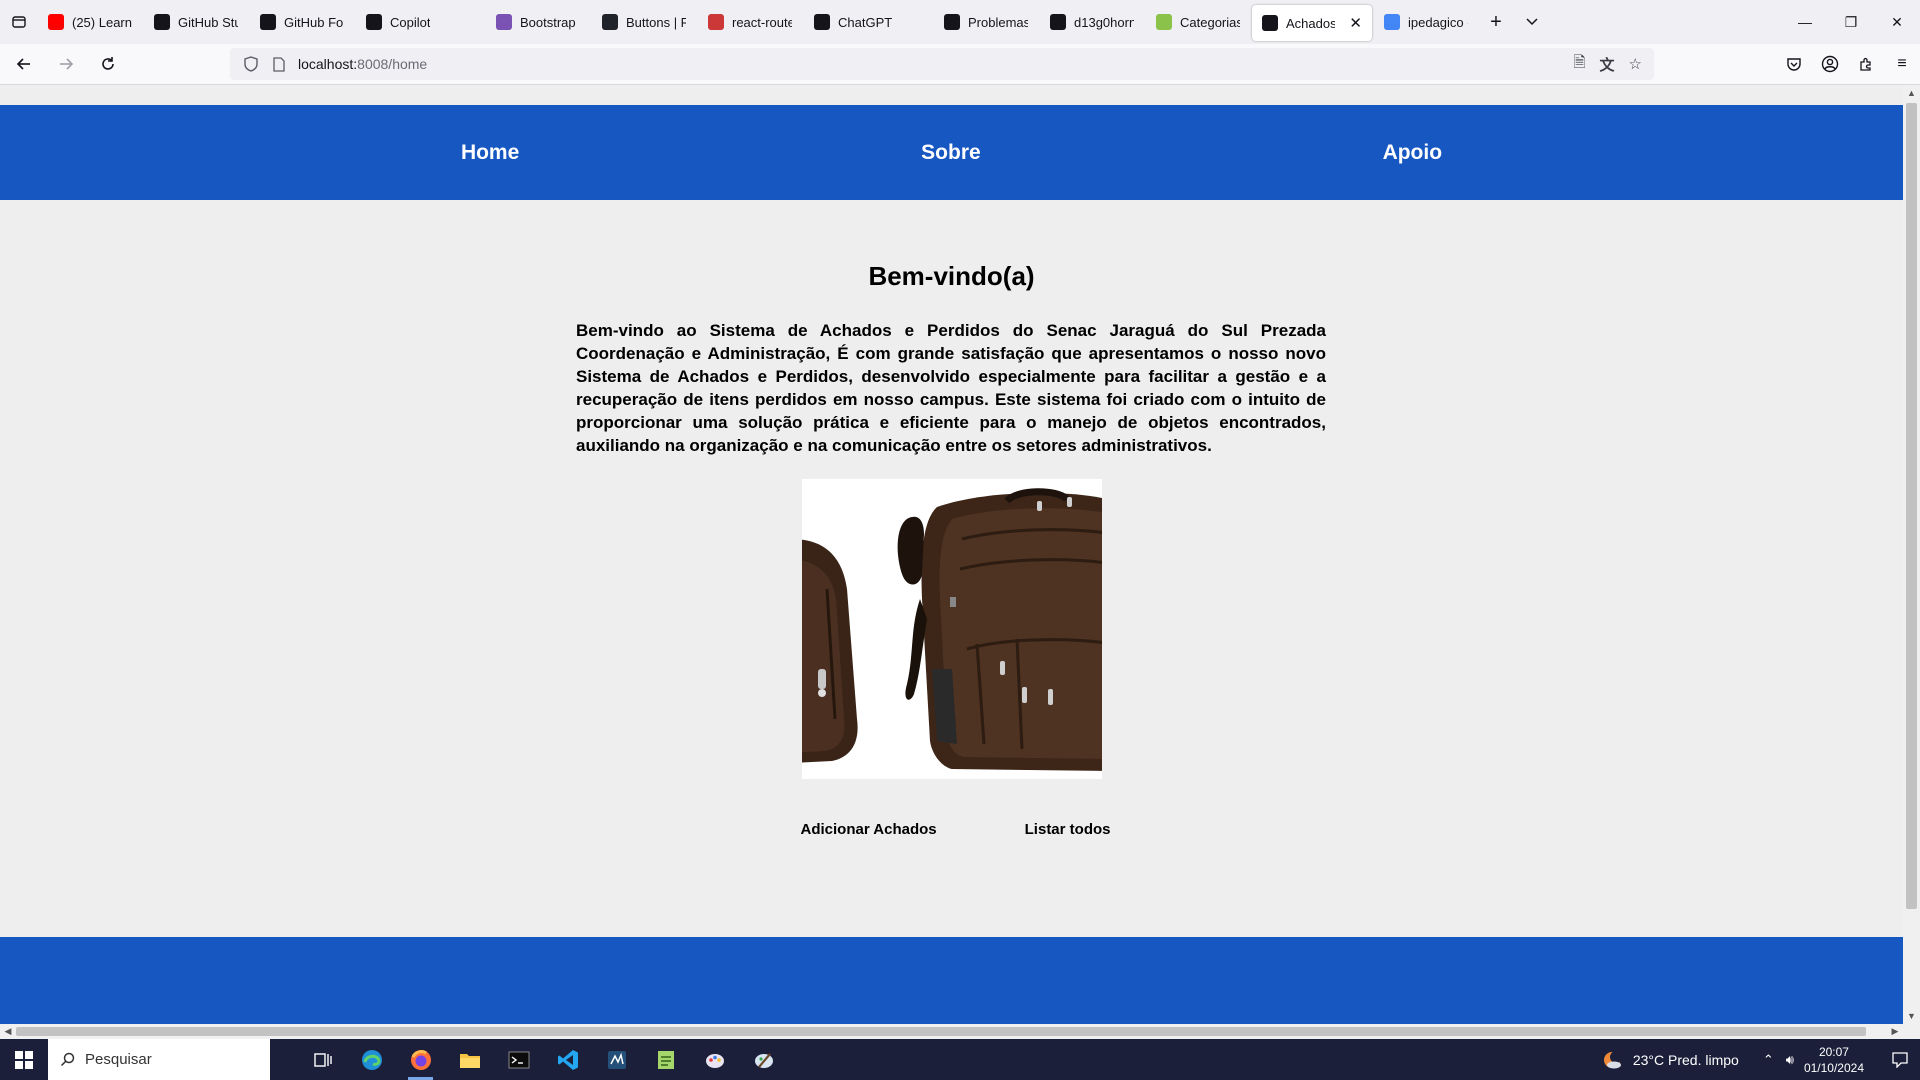 The image size is (1920, 1080). I want to click on browser-tab: Copilot, so click(408, 22).